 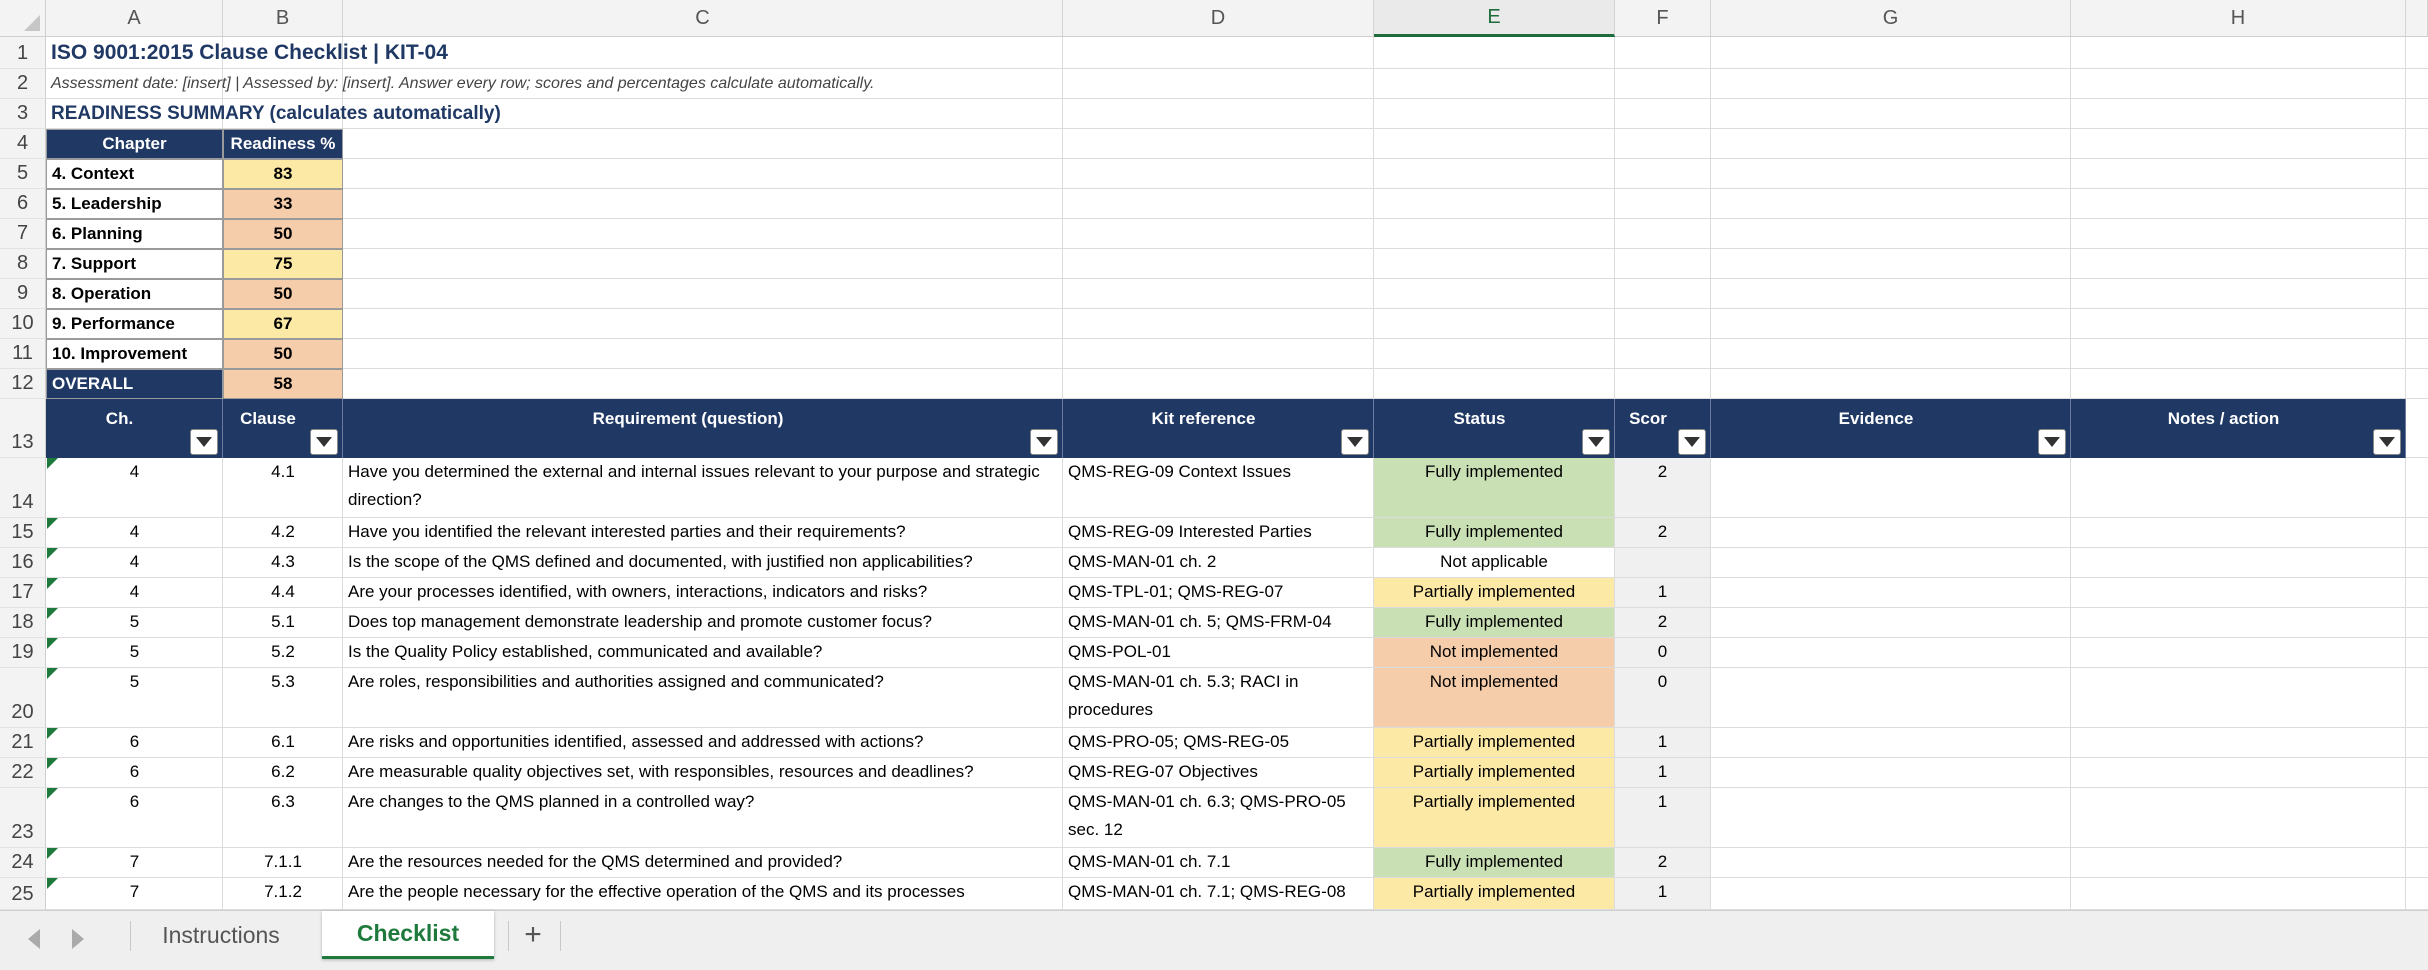 What do you see at coordinates (1218, 533) in the screenshot?
I see `row-kit-reference: QMS-REG-09 Interested Parties` at bounding box center [1218, 533].